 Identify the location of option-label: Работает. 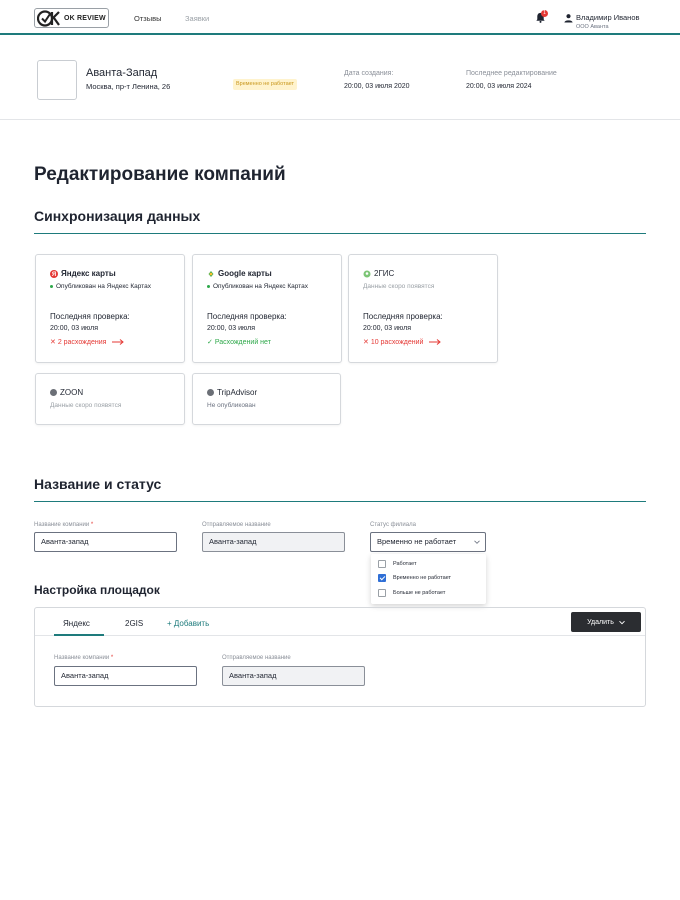
(405, 564).